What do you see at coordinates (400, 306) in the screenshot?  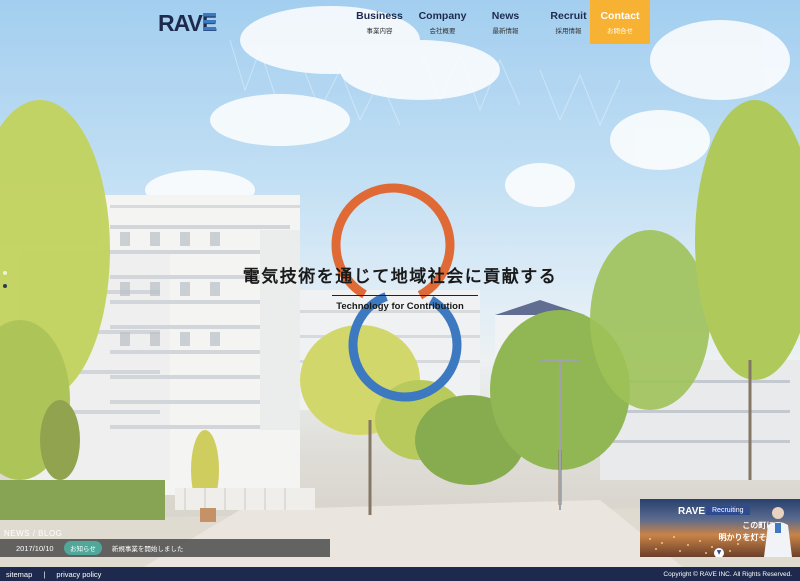 I see `hero-headline-en: Technology for Contribution` at bounding box center [400, 306].